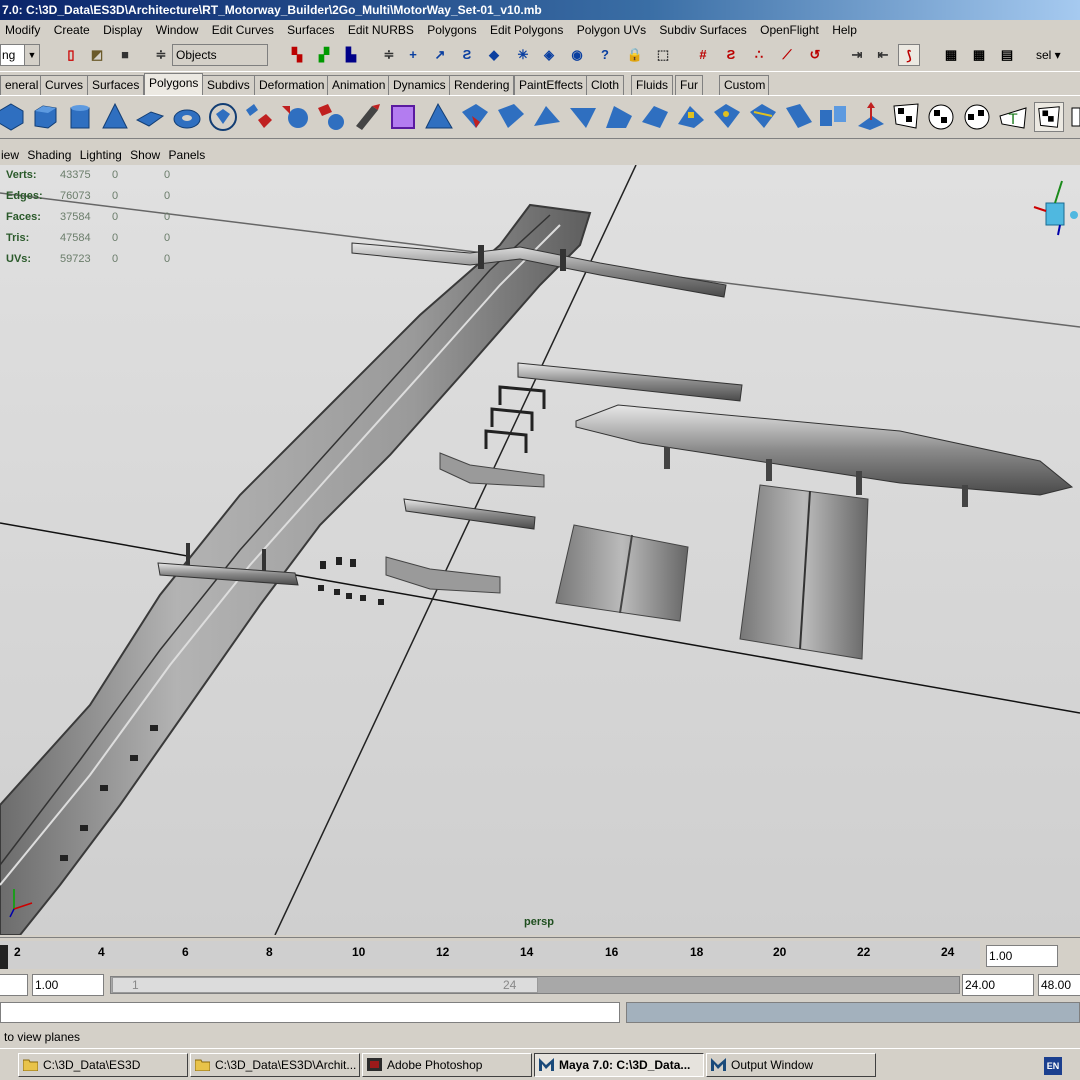  What do you see at coordinates (467, 55) in the screenshot?
I see `select-curves-icon: Ƨ` at bounding box center [467, 55].